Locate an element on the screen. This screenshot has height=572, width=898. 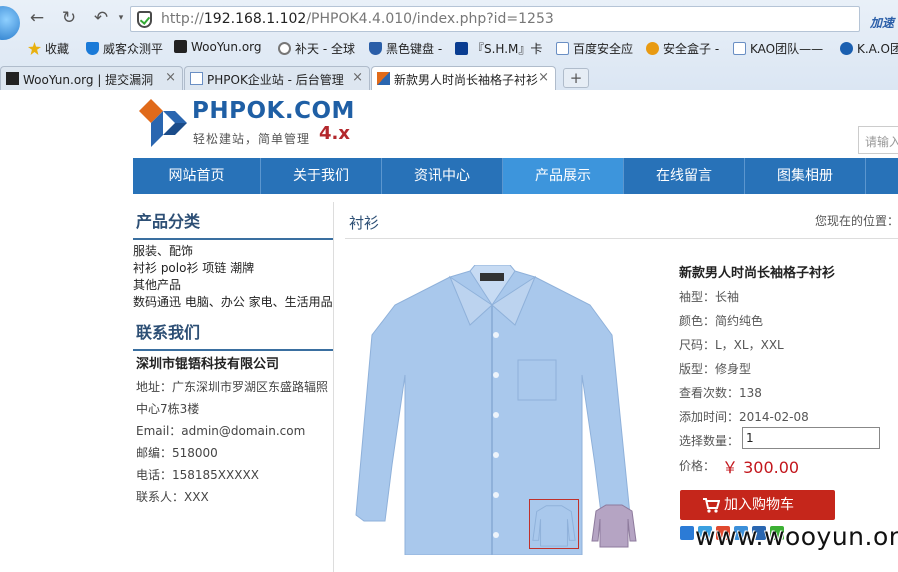
menu-item-news: 资讯中心 is located at coordinates (442, 176).